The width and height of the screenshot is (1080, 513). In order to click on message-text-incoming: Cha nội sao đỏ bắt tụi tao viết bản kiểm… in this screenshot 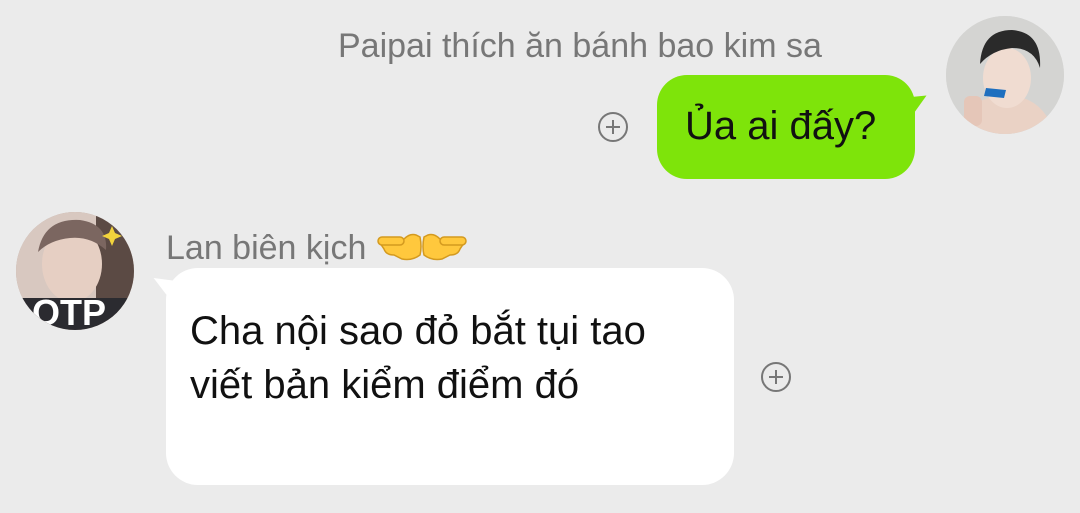, I will do `click(418, 358)`.